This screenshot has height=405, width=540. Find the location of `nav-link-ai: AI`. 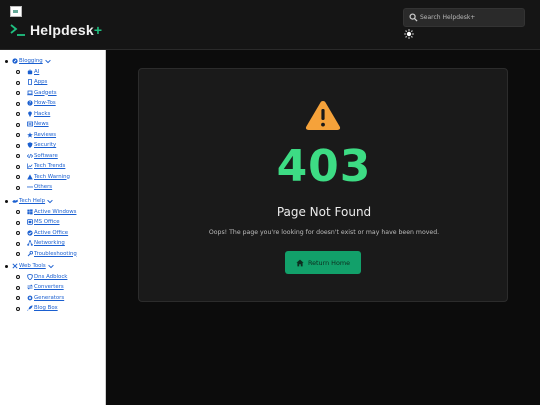

nav-link-ai: AI is located at coordinates (33, 72).